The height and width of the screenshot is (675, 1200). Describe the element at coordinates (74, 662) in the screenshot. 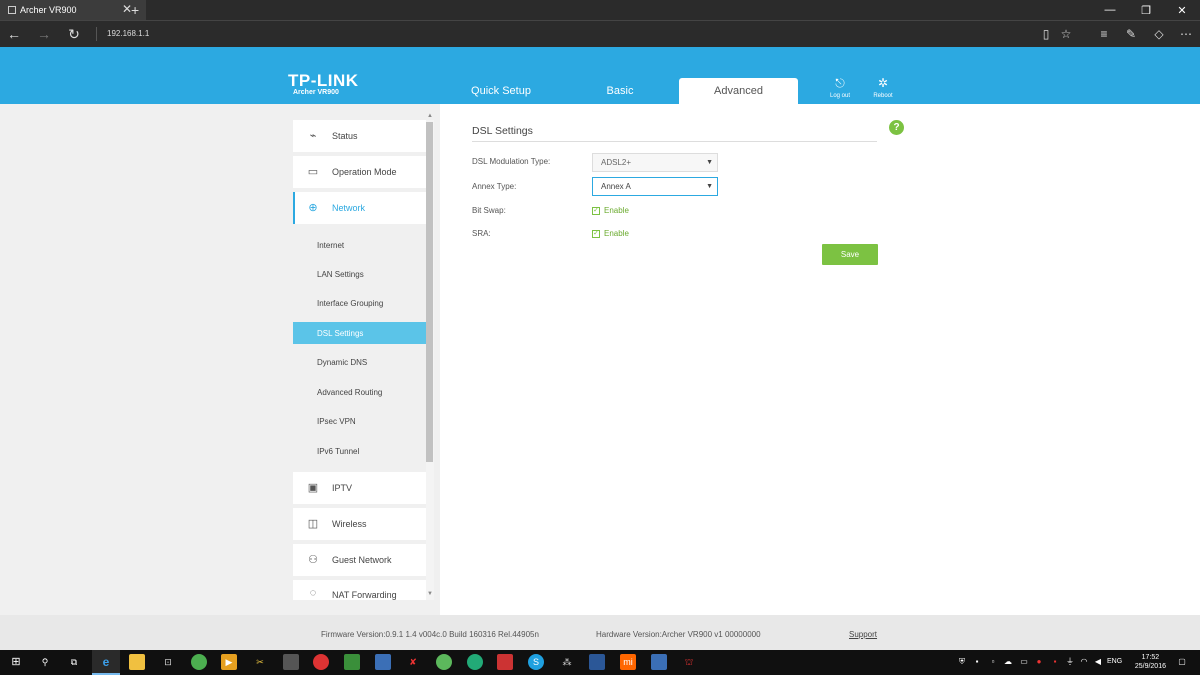

I see `task-view-icon: ⧉` at that location.